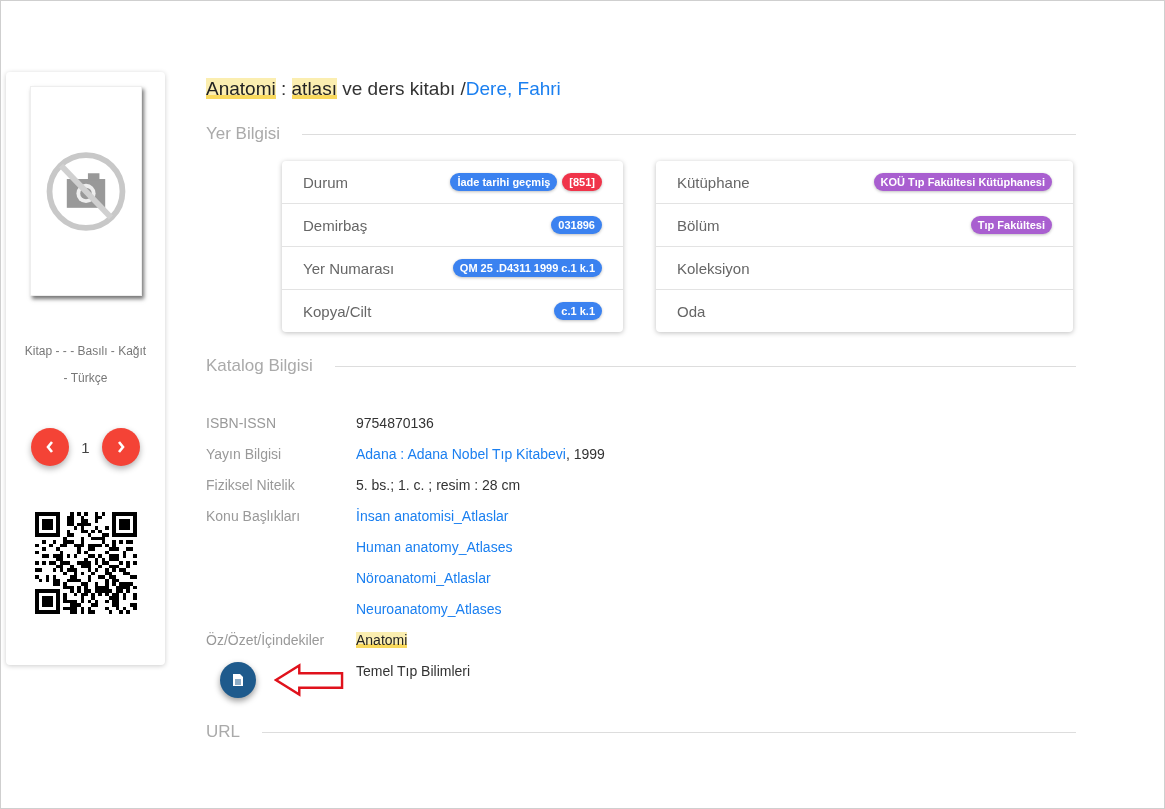 The width and height of the screenshot is (1165, 809). Describe the element at coordinates (432, 516) in the screenshot. I see `subject-link: İnsan anatomisi_Atlaslar` at that location.